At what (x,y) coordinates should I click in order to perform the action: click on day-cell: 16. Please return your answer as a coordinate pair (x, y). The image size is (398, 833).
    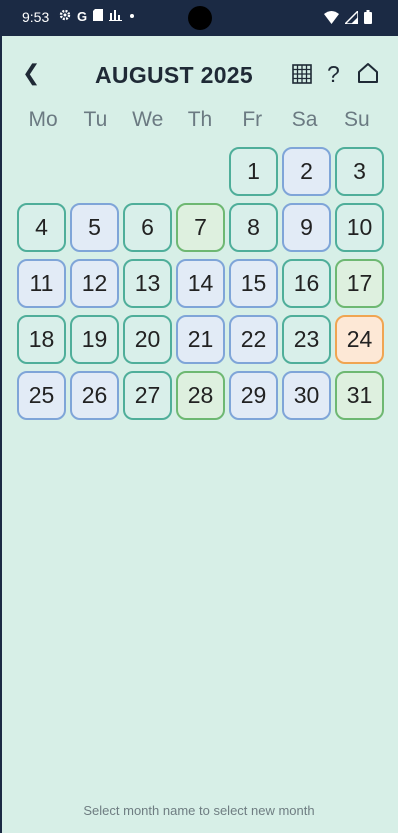
    Looking at the image, I should click on (306, 283).